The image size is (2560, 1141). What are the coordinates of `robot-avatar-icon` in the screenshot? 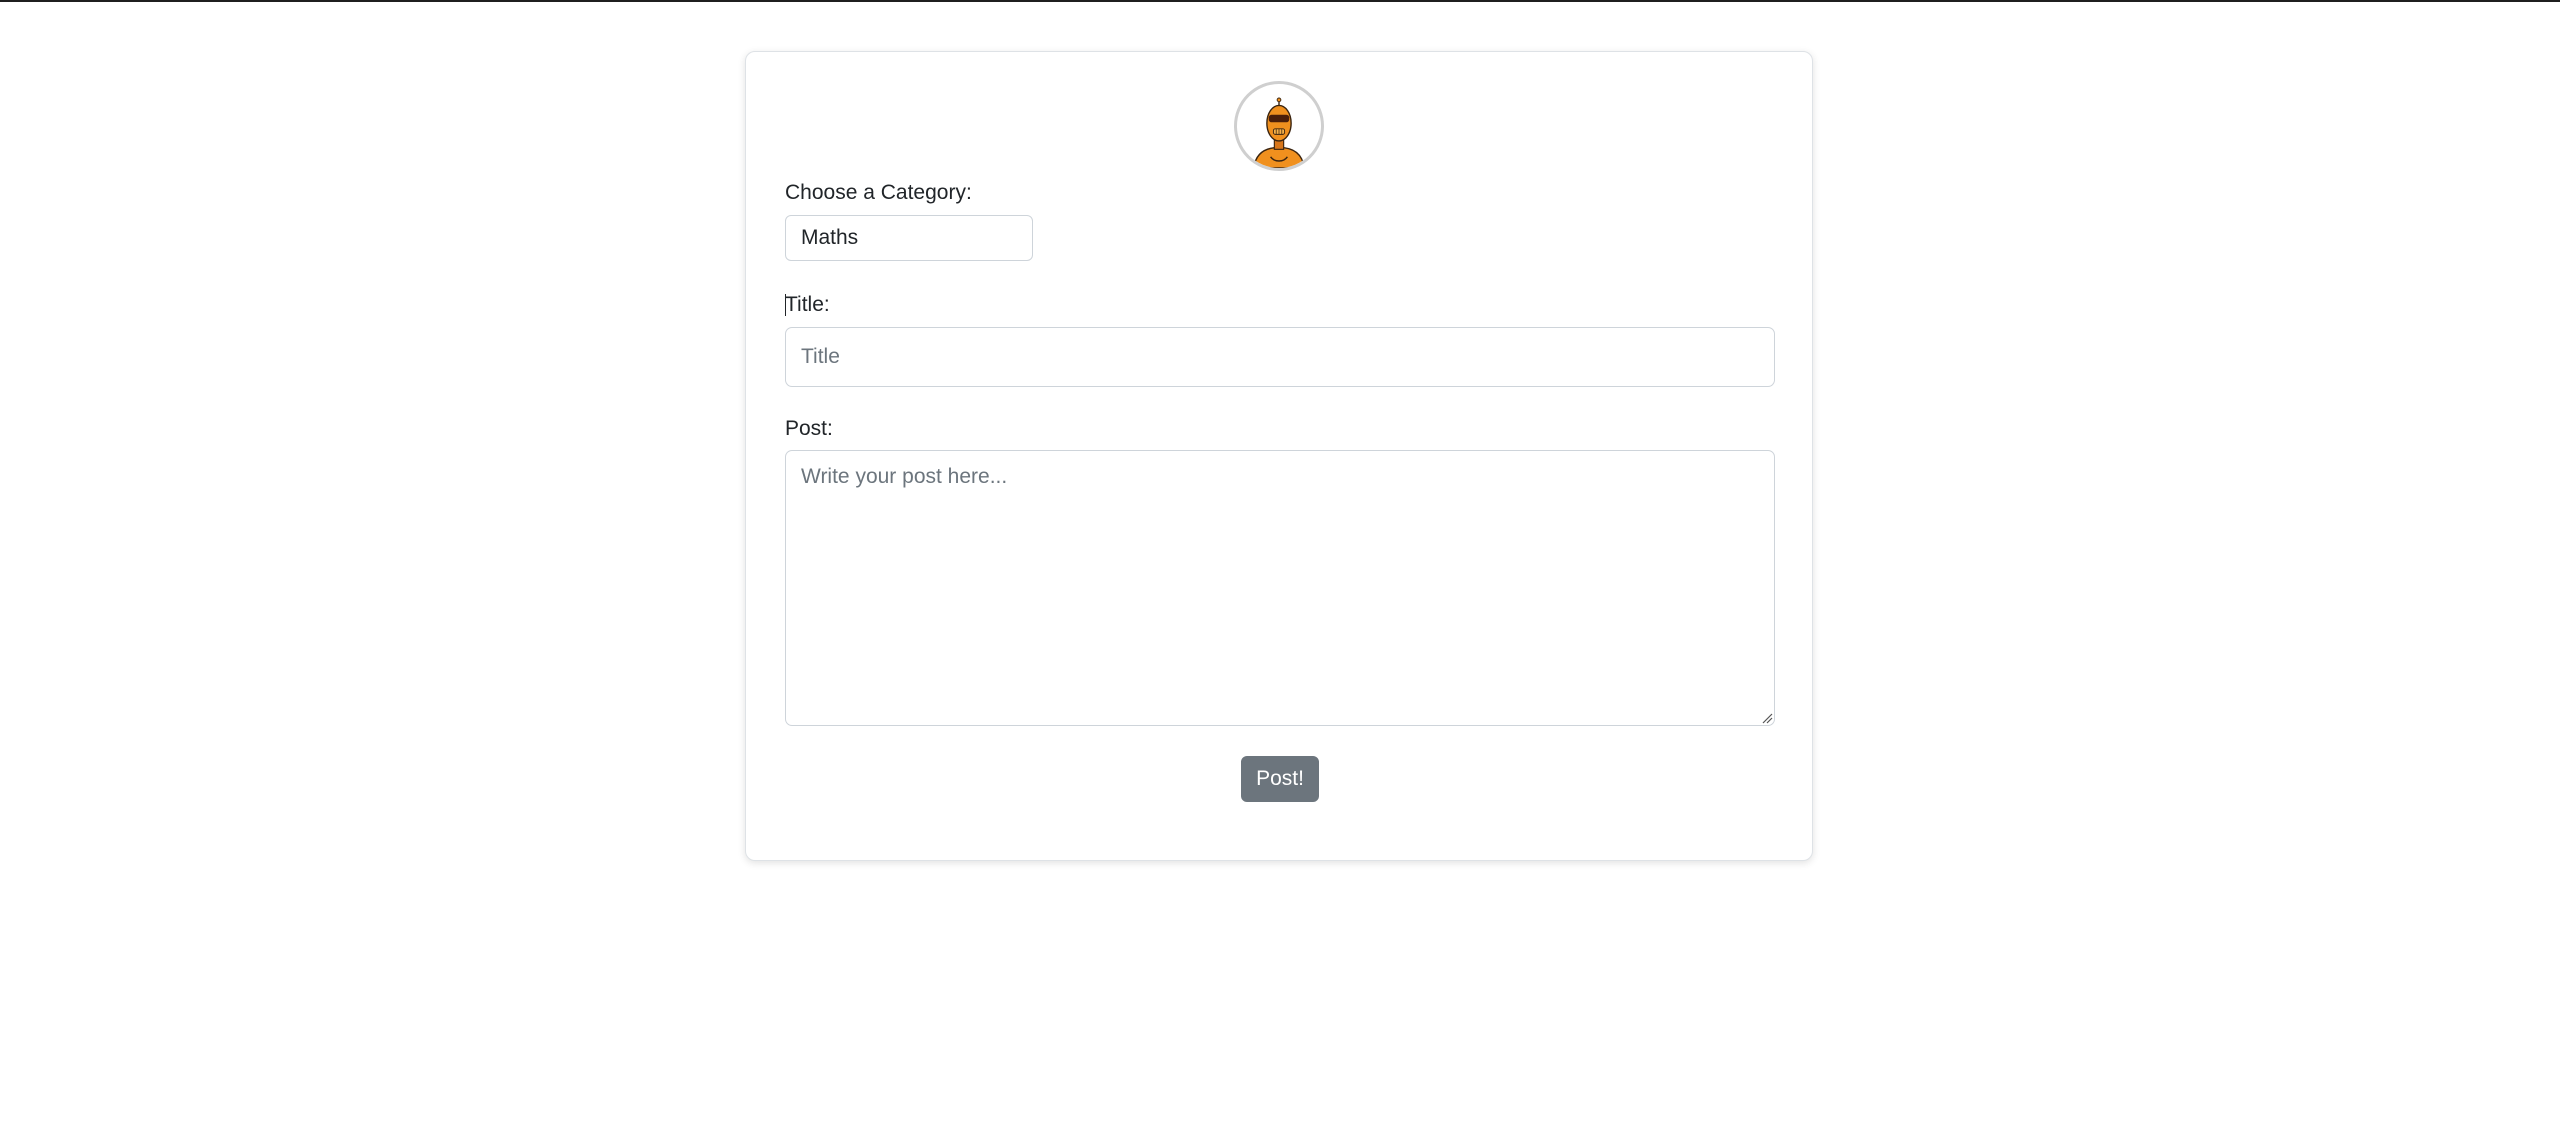 It's located at (1279, 132).